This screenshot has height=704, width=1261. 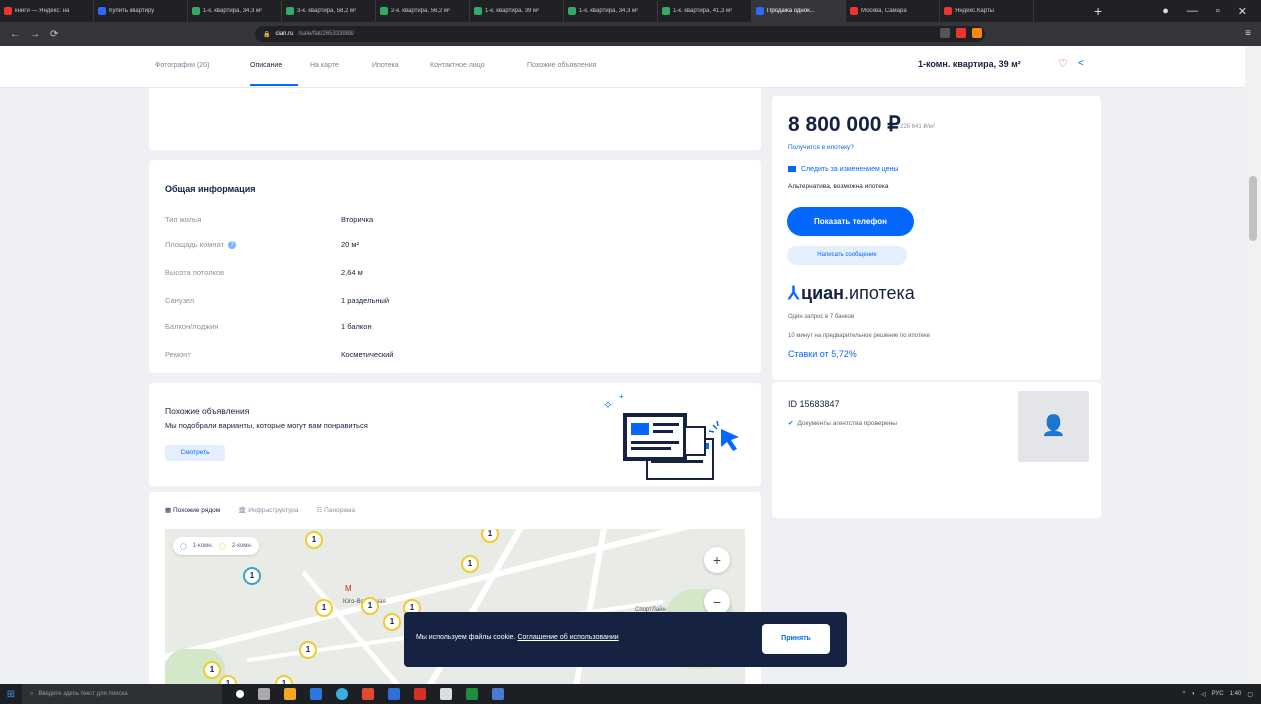 I want to click on browser-tab: Купить квартиру, so click(x=141, y=11).